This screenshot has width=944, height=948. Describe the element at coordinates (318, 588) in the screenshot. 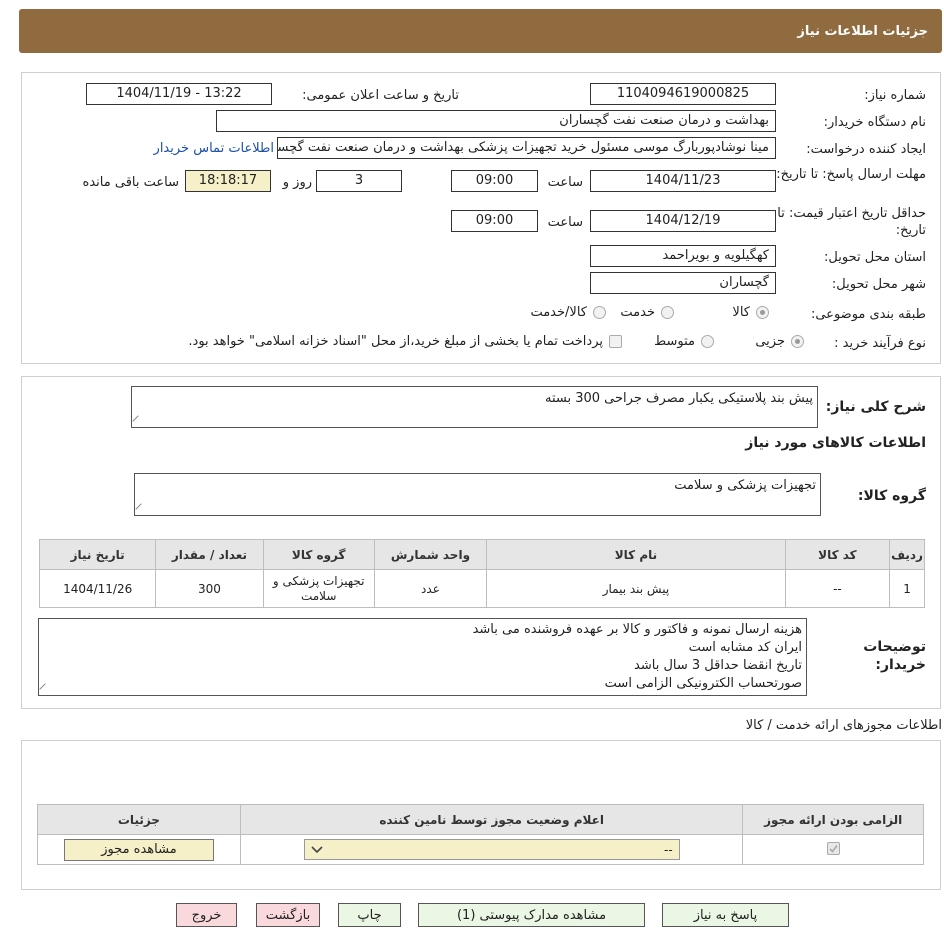

I see `cell-goods-group: تجهیزات پزشکی و سلامت` at that location.